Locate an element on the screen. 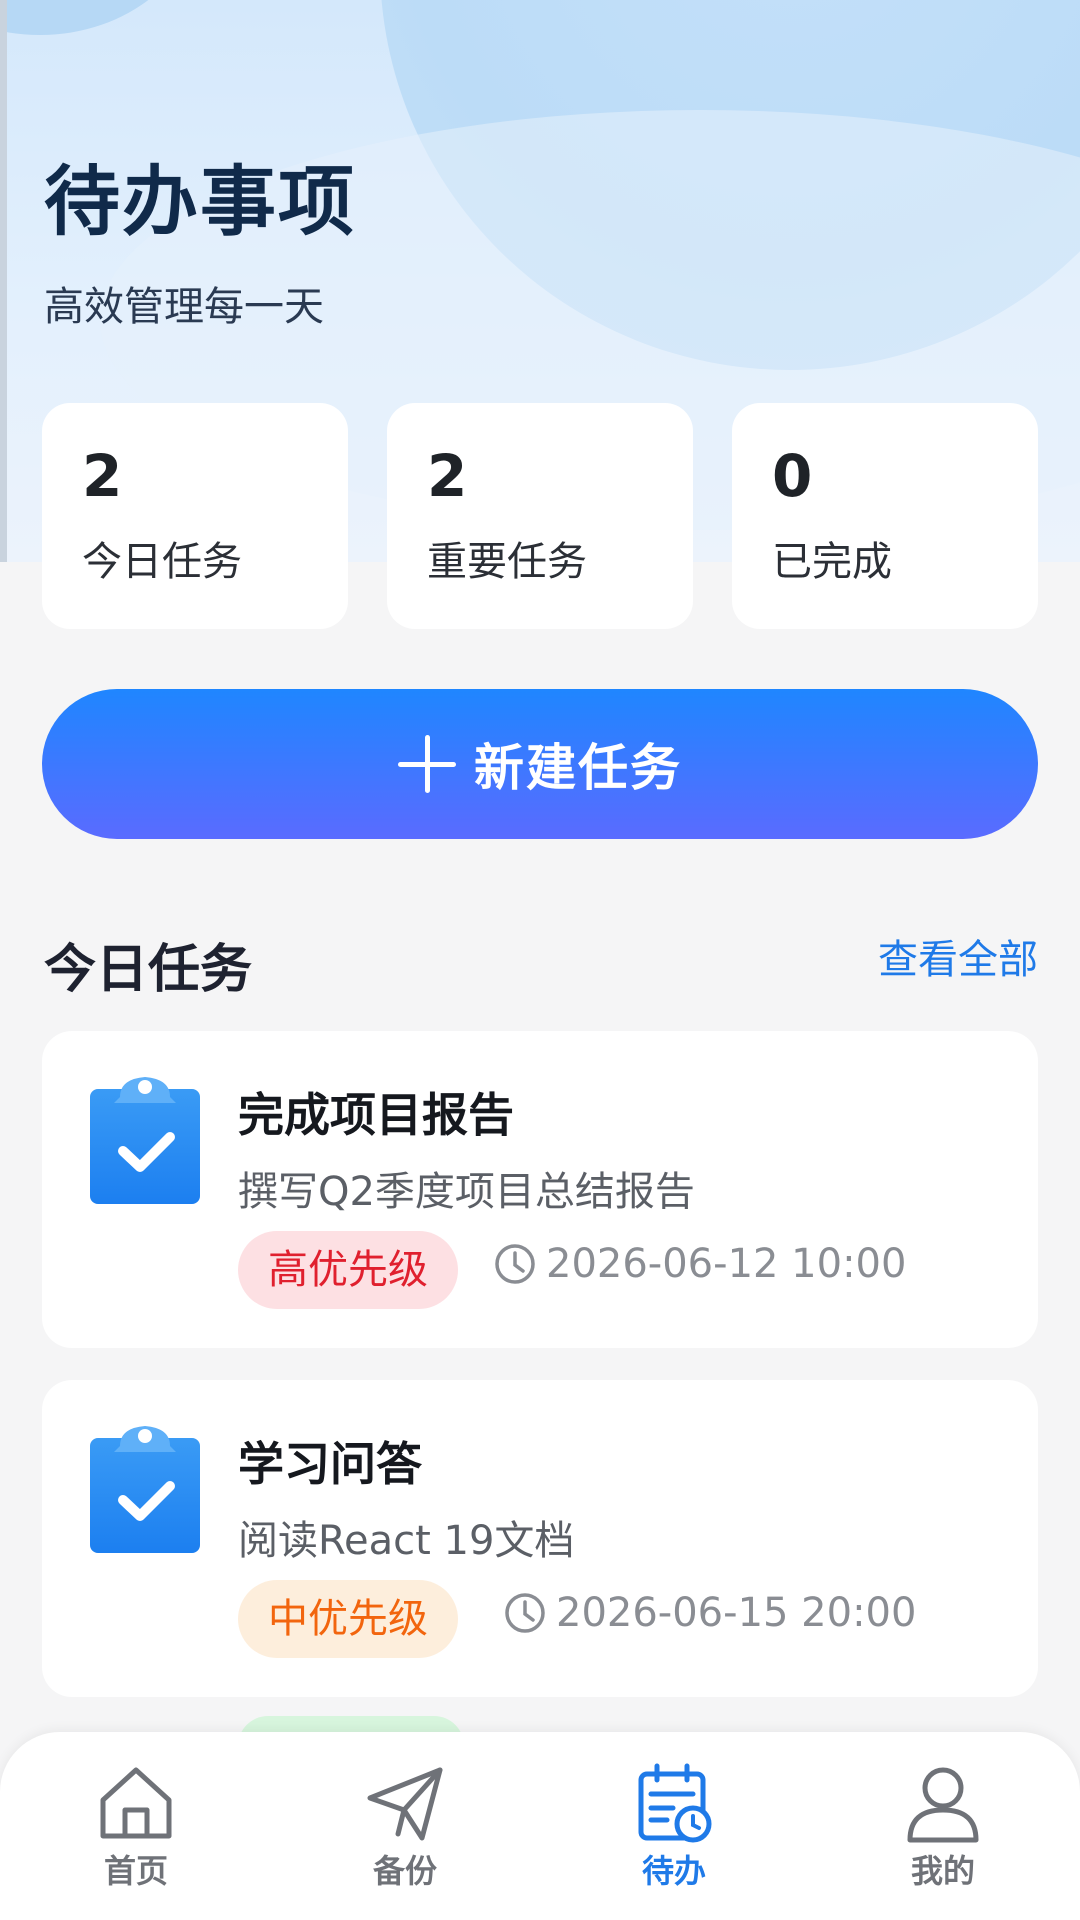 The width and height of the screenshot is (1080, 1920). tab-backup: 备份 is located at coordinates (405, 1827).